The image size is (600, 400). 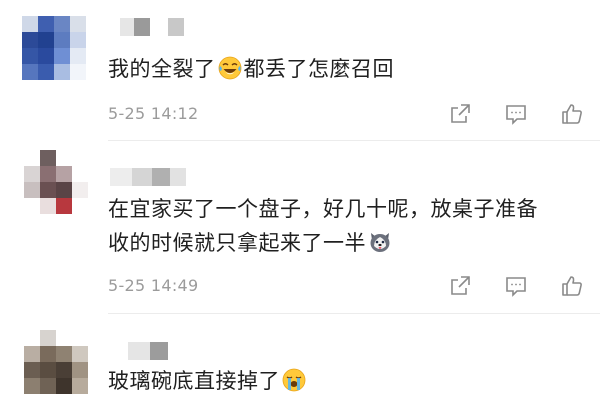 I want to click on comment-text-part: 收的时候就只拿起来了一半, so click(x=237, y=243).